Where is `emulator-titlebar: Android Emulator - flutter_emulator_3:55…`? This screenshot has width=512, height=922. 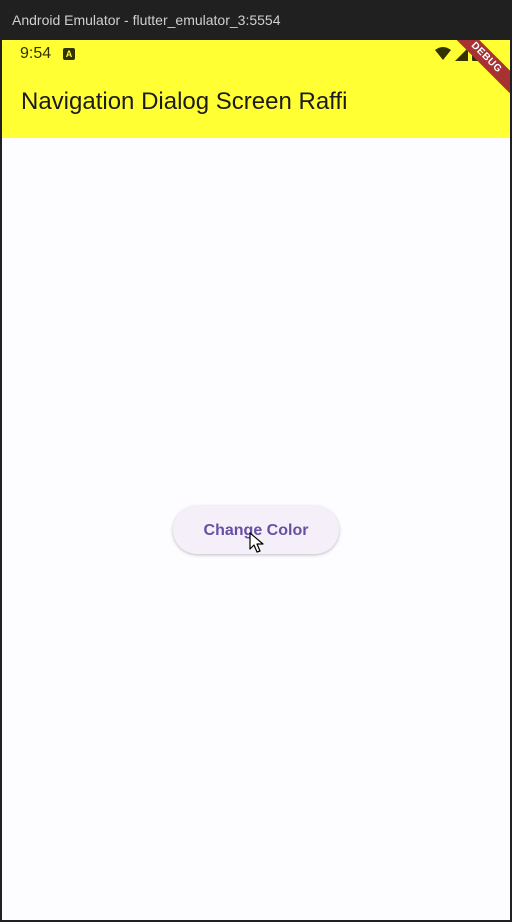
emulator-titlebar: Android Emulator - flutter_emulator_3:55… is located at coordinates (256, 20).